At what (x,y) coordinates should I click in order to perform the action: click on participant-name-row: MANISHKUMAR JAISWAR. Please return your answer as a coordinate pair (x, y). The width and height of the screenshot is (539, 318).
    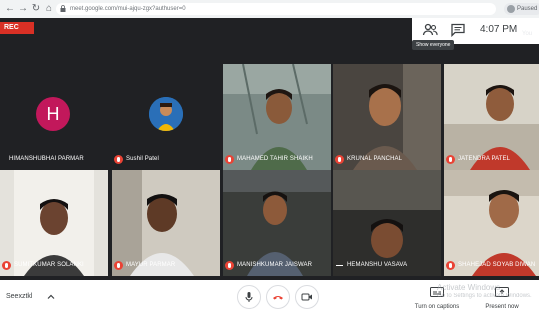
    Looking at the image, I should click on (268, 265).